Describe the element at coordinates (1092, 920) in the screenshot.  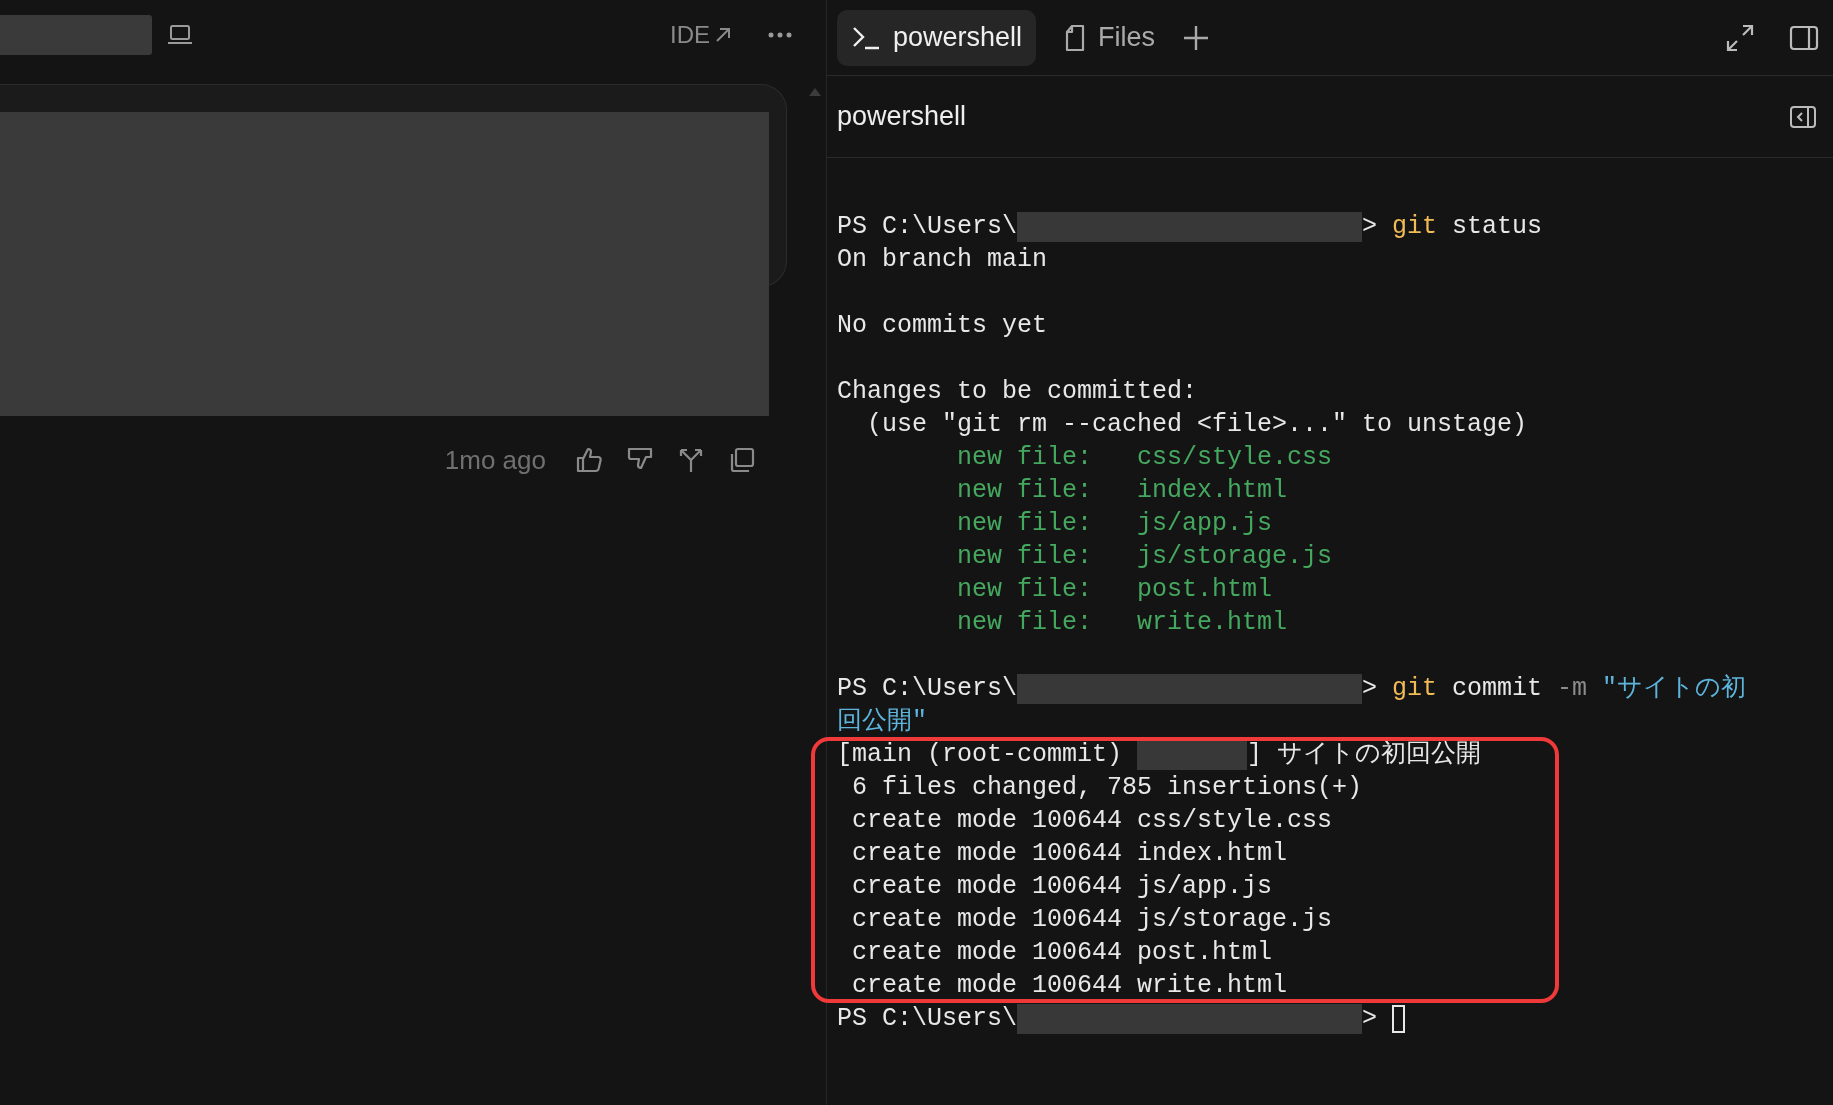
I see `terminal-text: create mode 100644 js/storage.js` at that location.